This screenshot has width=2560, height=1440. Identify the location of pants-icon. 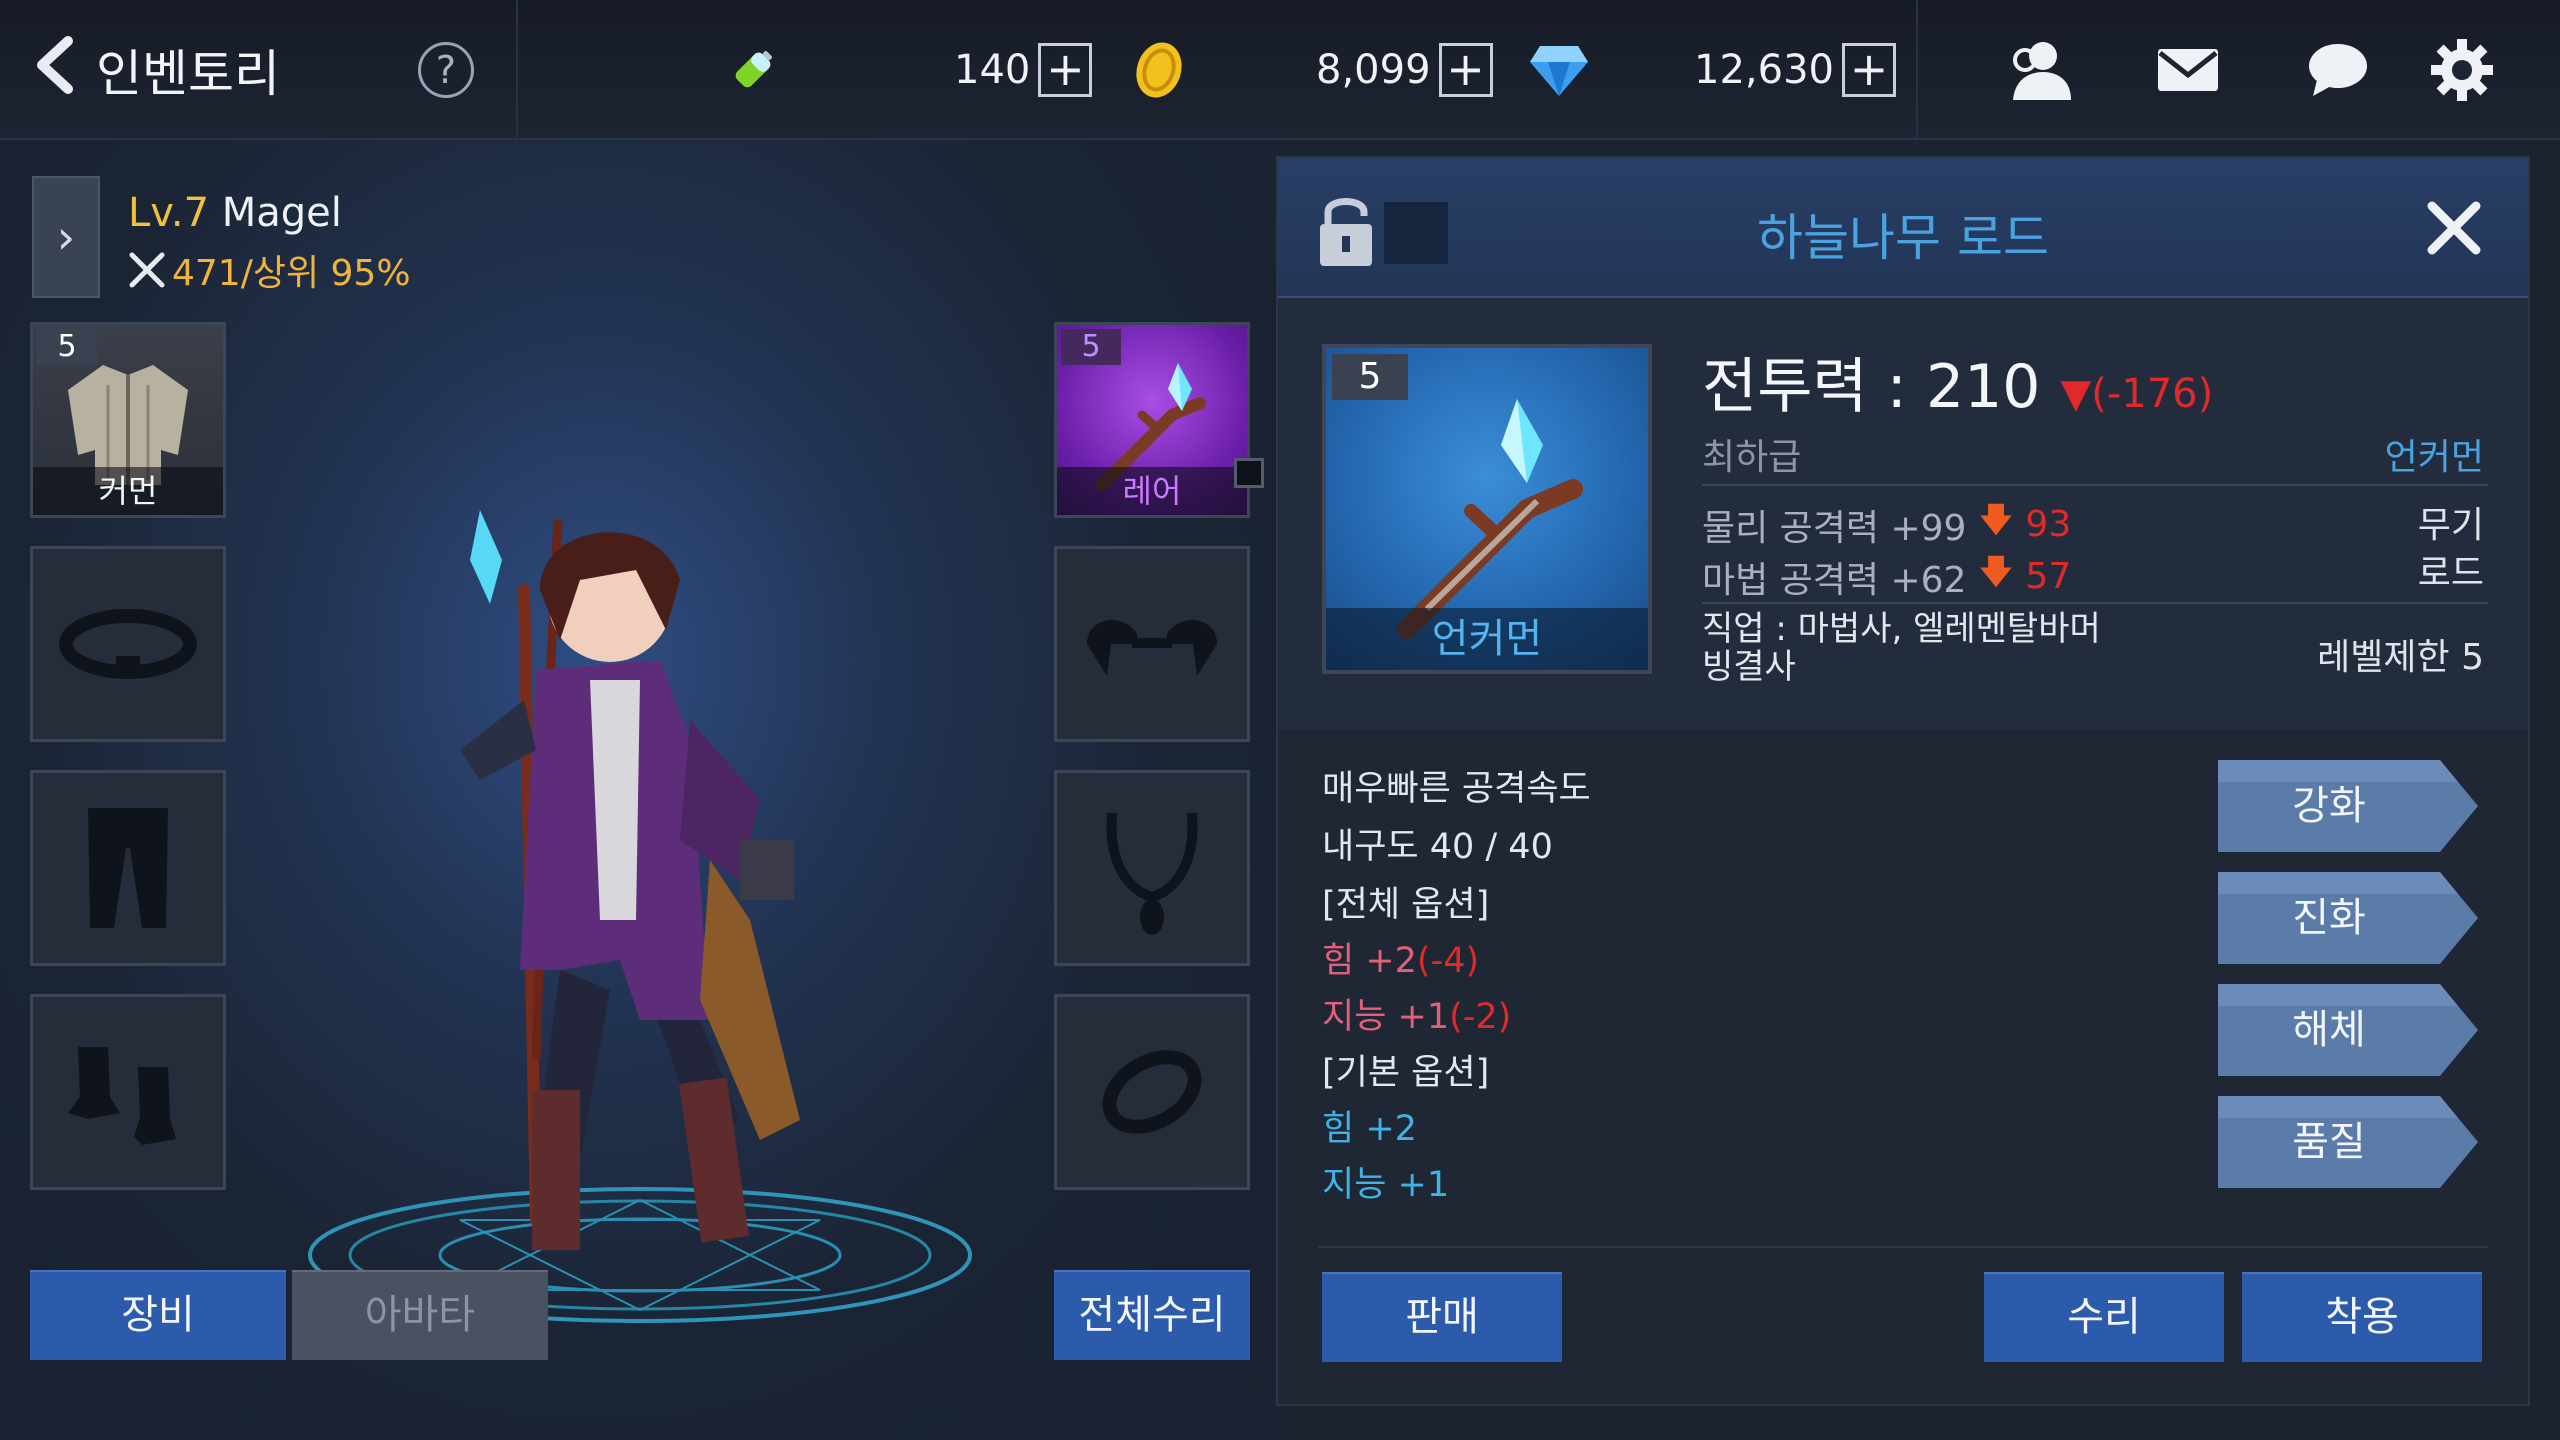
(128, 868).